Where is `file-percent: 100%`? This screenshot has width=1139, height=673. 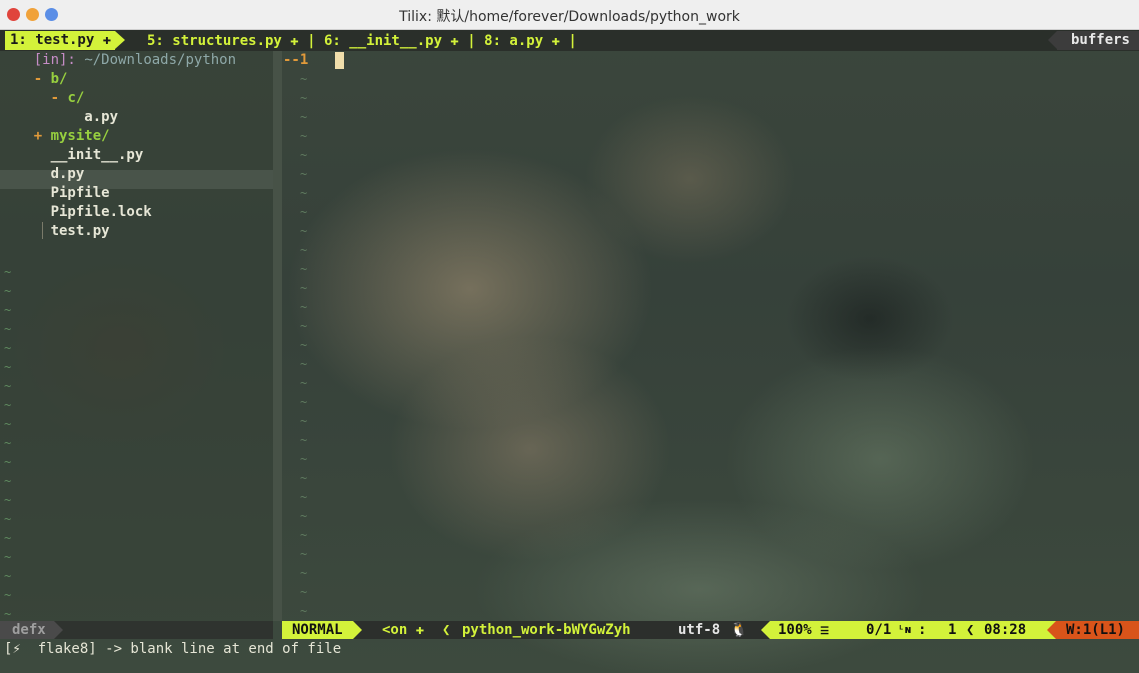 file-percent: 100% is located at coordinates (795, 630).